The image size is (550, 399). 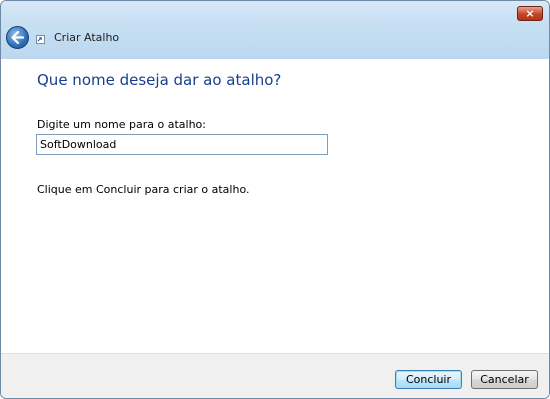 I want to click on back-arrow-icon, so click(x=17, y=37).